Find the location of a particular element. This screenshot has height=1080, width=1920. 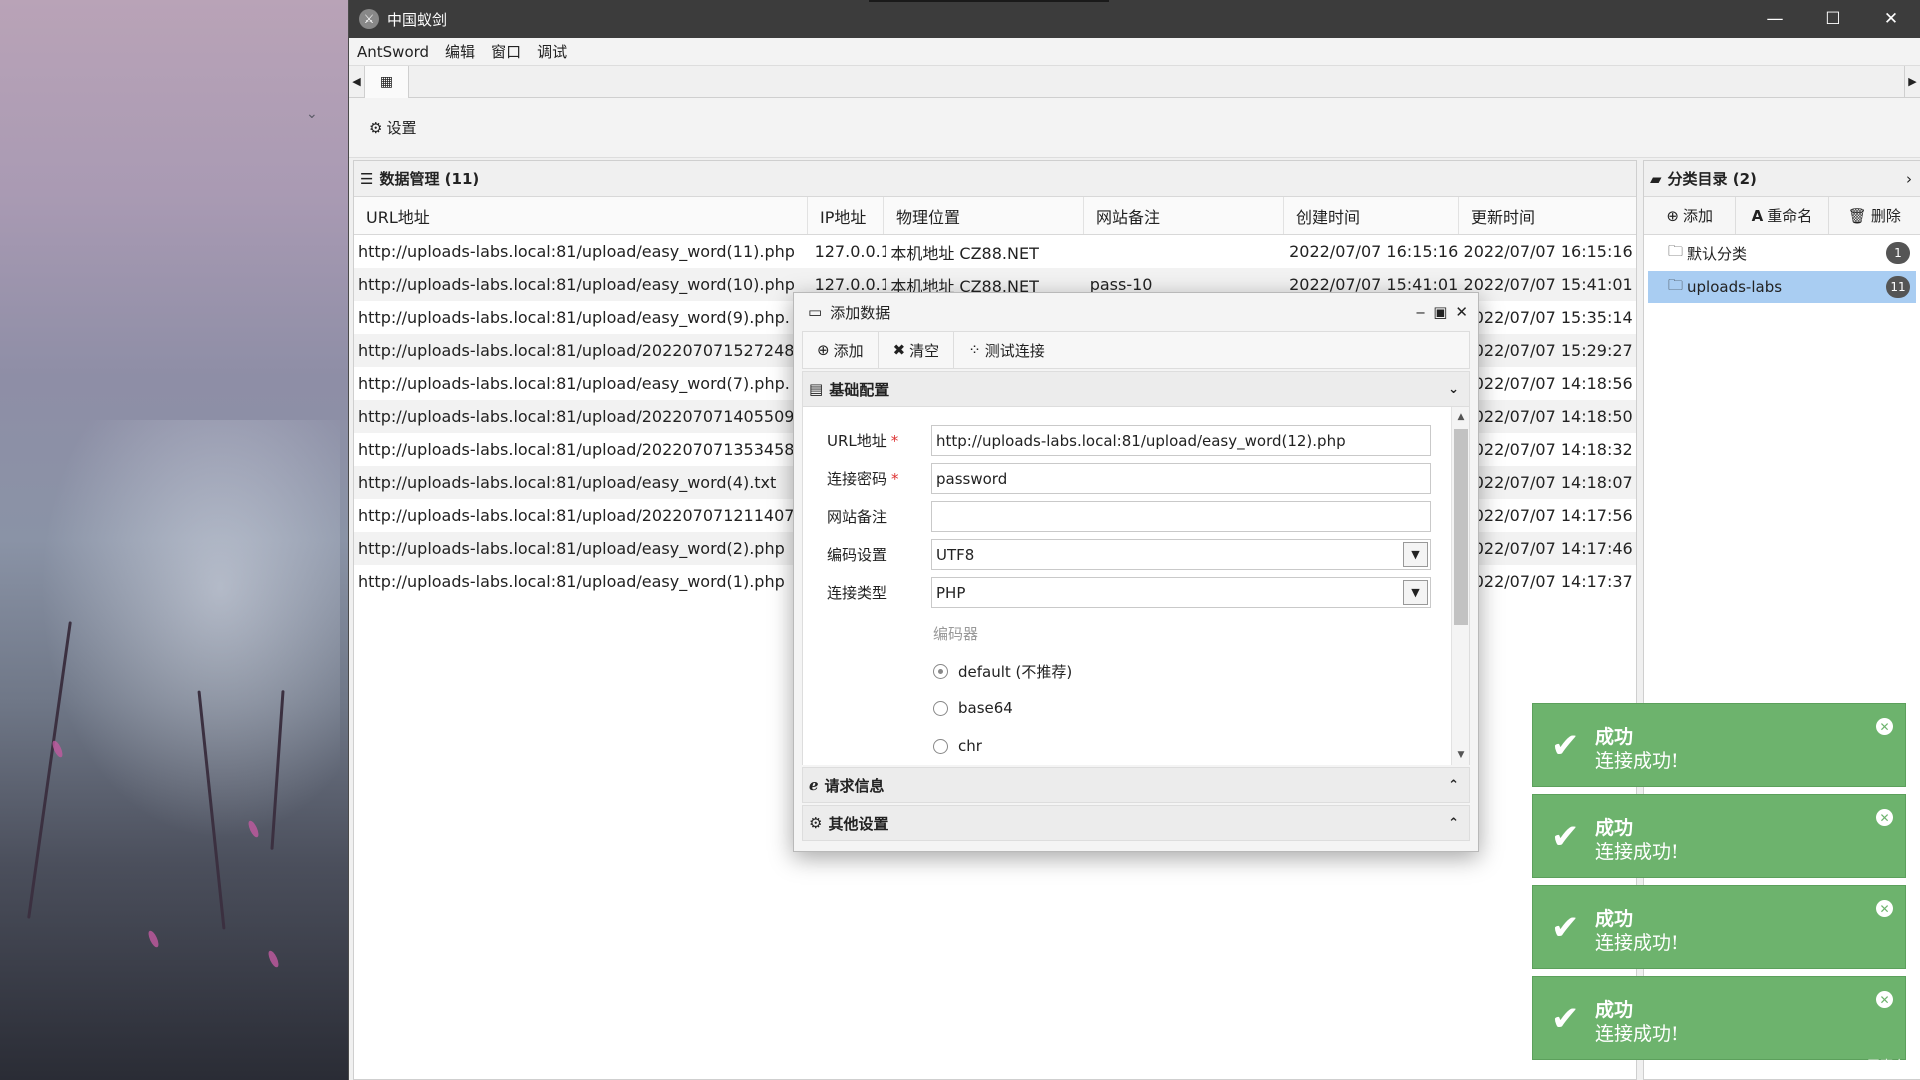

category-delete-label: 删除 is located at coordinates (1885, 216).